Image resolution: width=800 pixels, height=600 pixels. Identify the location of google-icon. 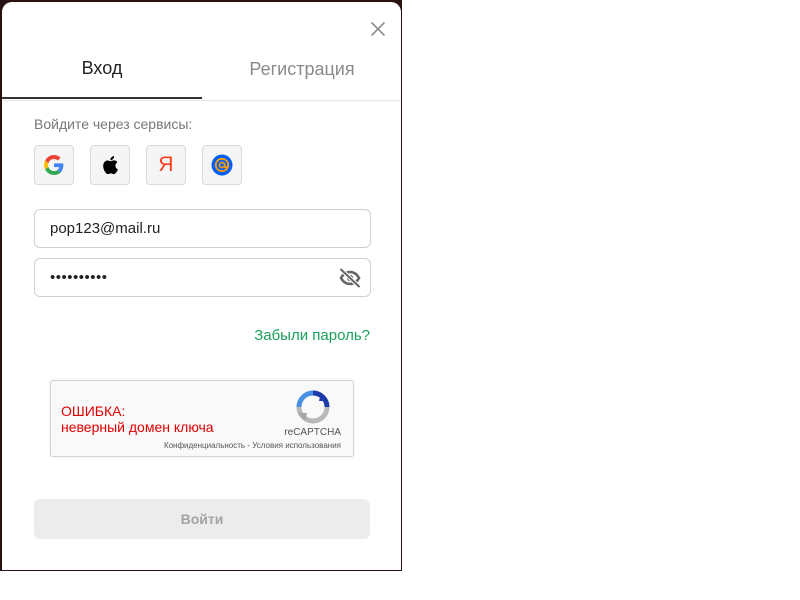
(54, 165).